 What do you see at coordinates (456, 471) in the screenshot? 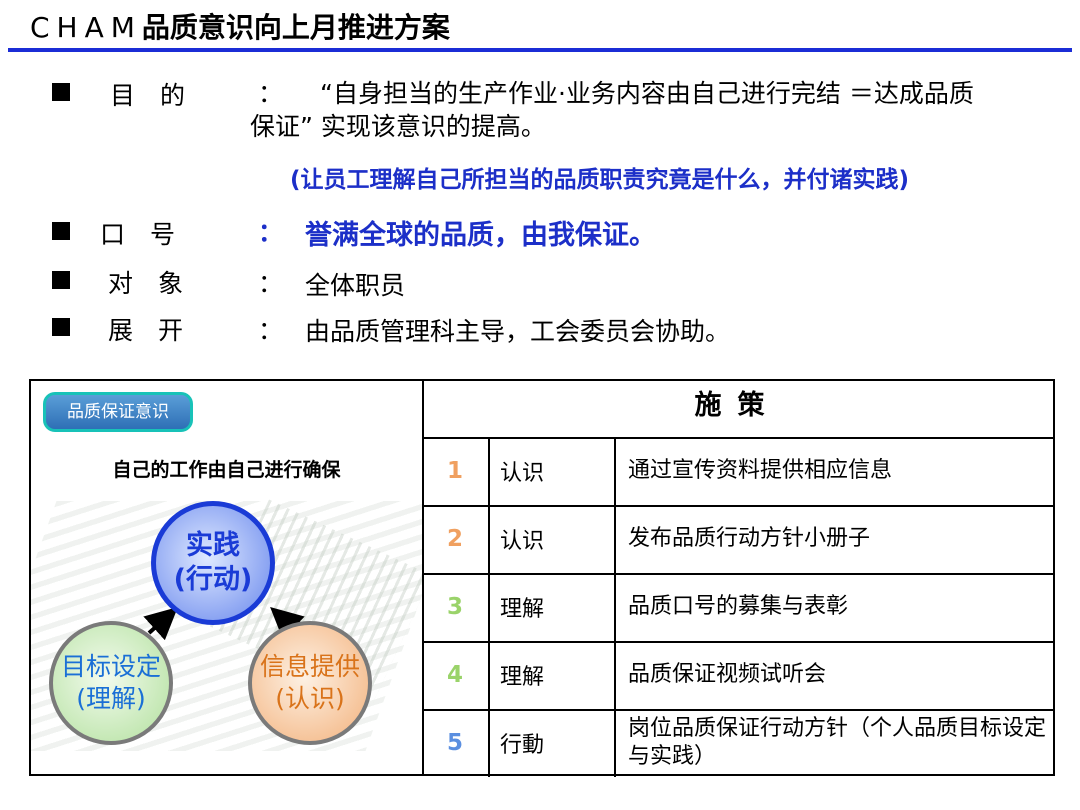
I see `row-number: 1` at bounding box center [456, 471].